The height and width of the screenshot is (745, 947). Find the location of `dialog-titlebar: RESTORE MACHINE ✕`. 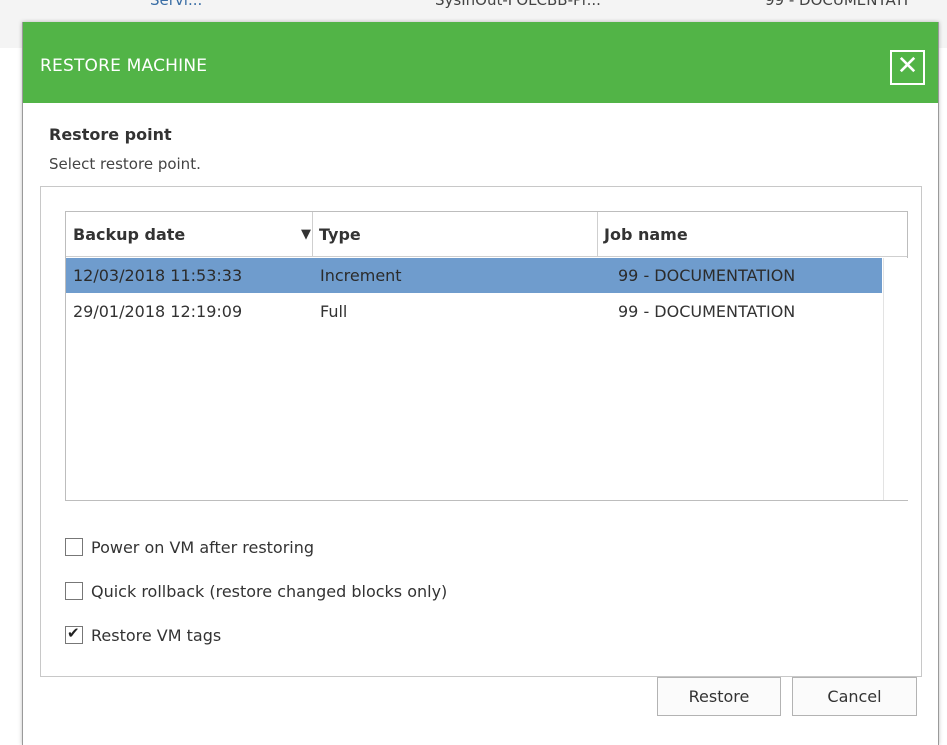

dialog-titlebar: RESTORE MACHINE ✕ is located at coordinates (480, 62).